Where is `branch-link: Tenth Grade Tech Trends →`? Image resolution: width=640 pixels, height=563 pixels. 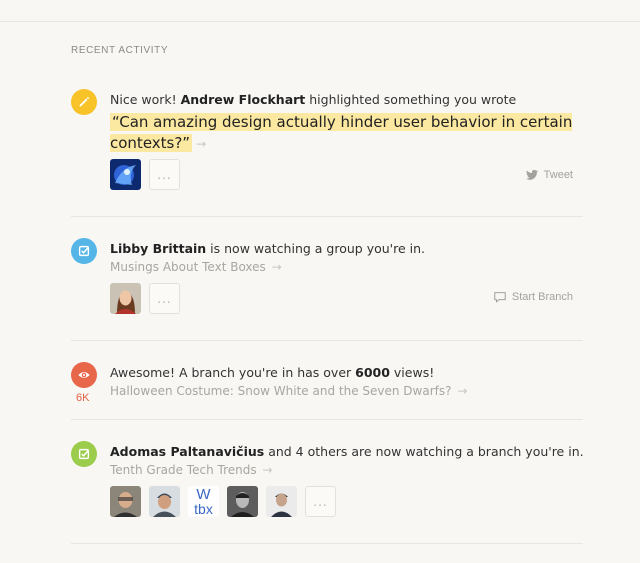 branch-link: Tenth Grade Tech Trends → is located at coordinates (346, 470).